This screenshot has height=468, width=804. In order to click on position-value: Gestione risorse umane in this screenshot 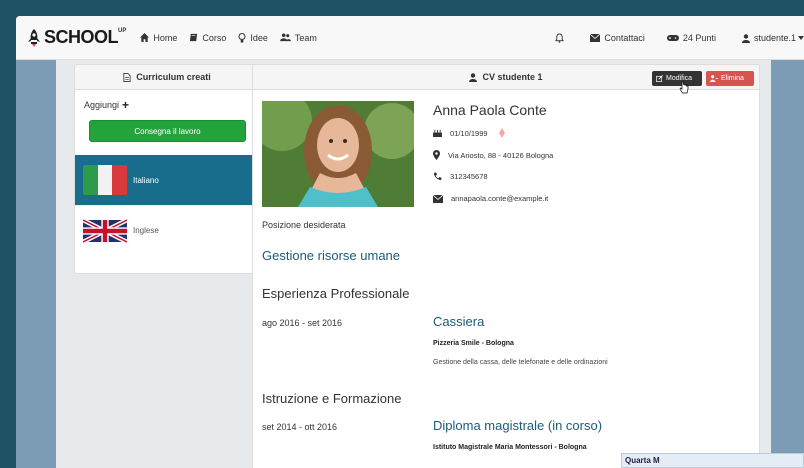, I will do `click(331, 255)`.